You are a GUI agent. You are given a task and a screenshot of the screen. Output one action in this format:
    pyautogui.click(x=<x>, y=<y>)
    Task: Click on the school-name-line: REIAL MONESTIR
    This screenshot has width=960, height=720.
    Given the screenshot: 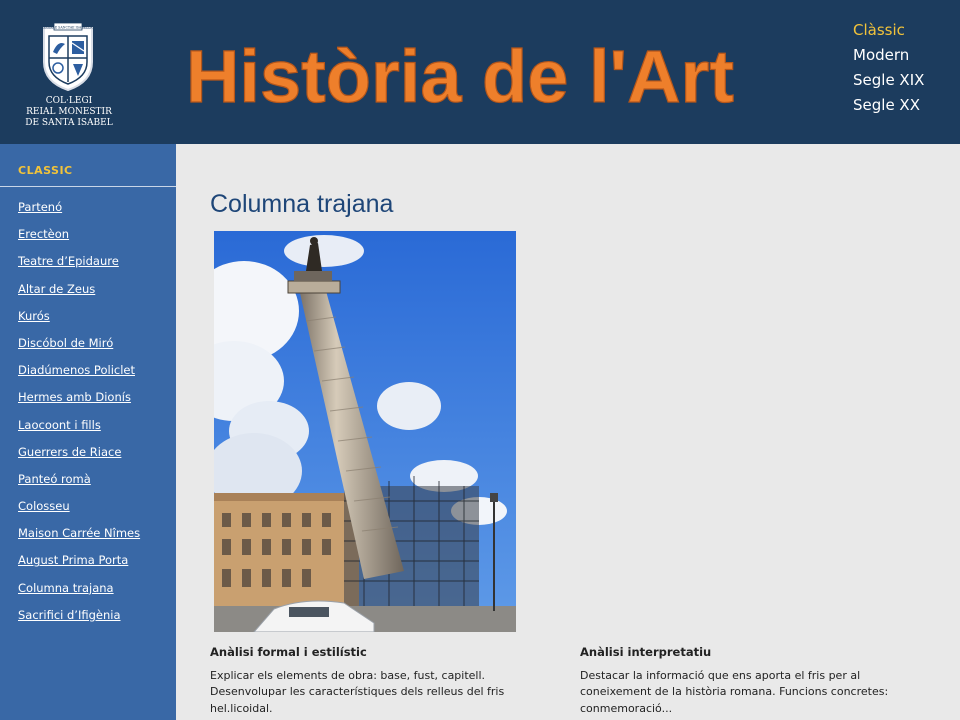 What is the action you would take?
    pyautogui.click(x=69, y=112)
    